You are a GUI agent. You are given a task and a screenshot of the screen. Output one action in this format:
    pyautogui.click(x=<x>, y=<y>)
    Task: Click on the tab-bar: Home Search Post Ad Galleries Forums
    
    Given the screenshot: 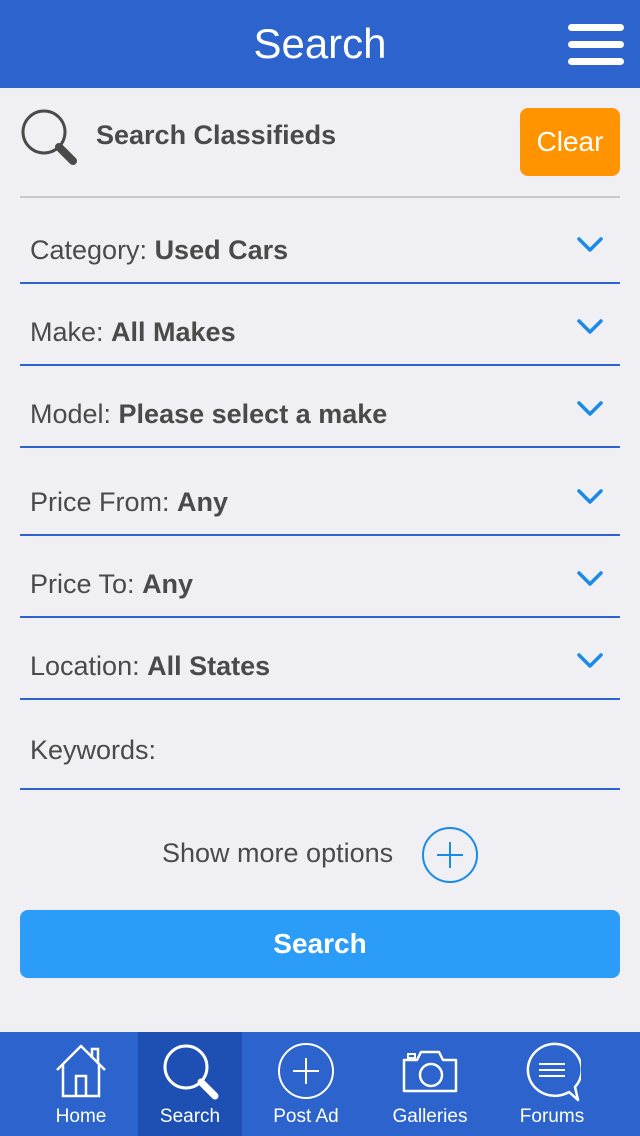 What is the action you would take?
    pyautogui.click(x=320, y=1084)
    